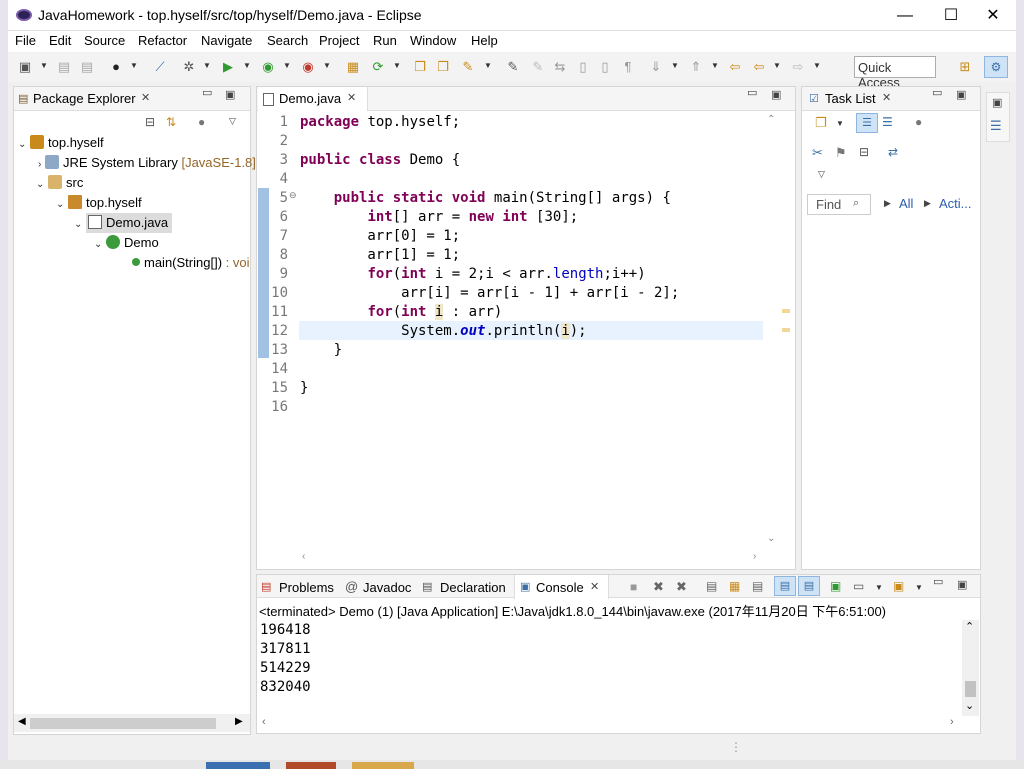  What do you see at coordinates (380, 160) in the screenshot?
I see `code-line: public class Demo {` at bounding box center [380, 160].